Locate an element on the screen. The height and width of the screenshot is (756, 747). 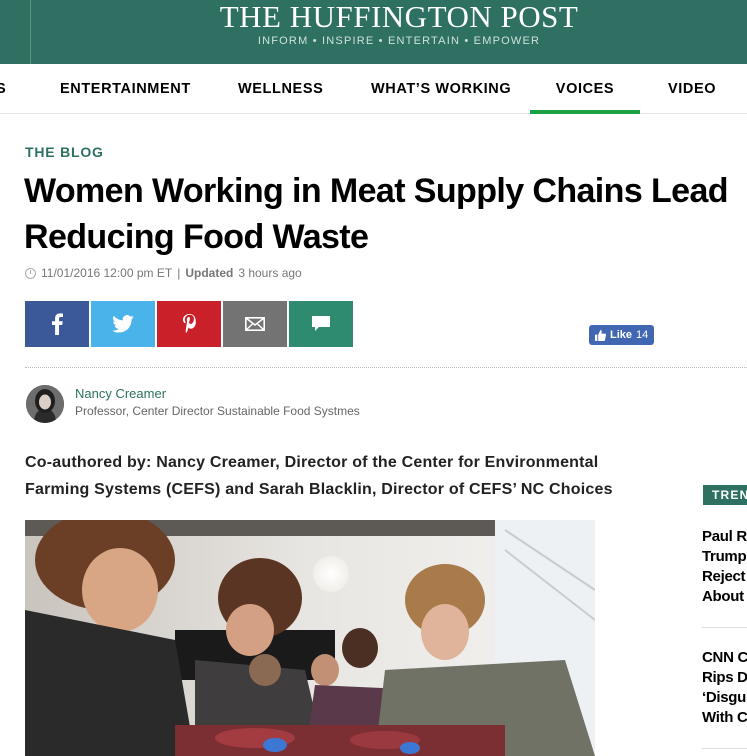
share-facebook-button is located at coordinates (57, 324).